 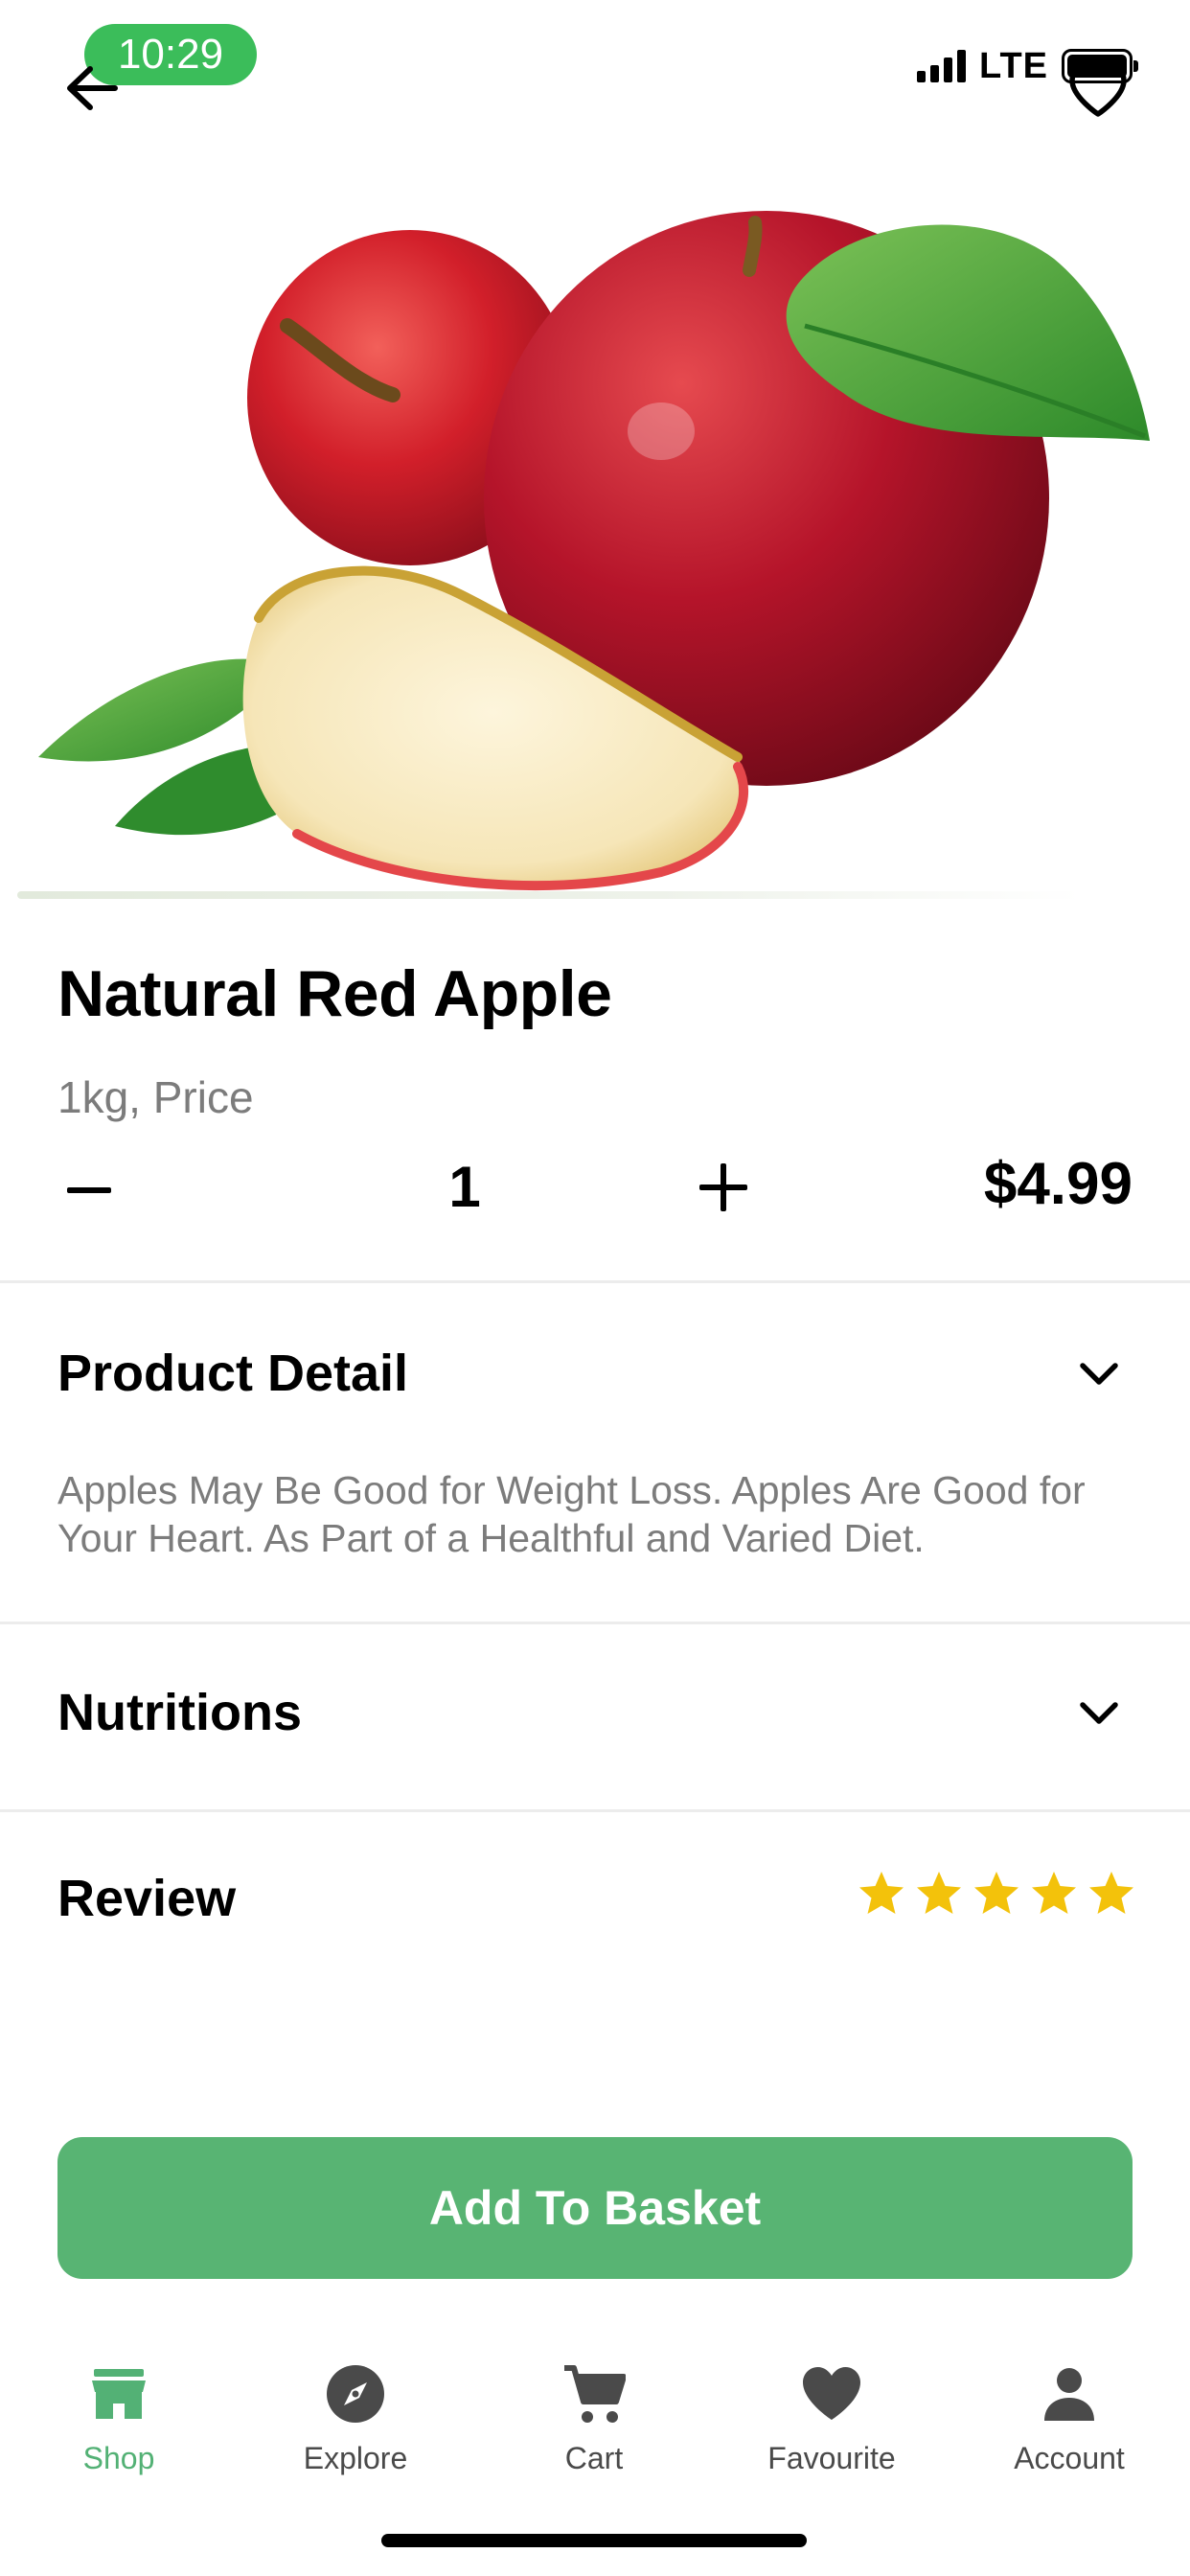 What do you see at coordinates (1058, 1184) in the screenshot?
I see `product-price: $4.99` at bounding box center [1058, 1184].